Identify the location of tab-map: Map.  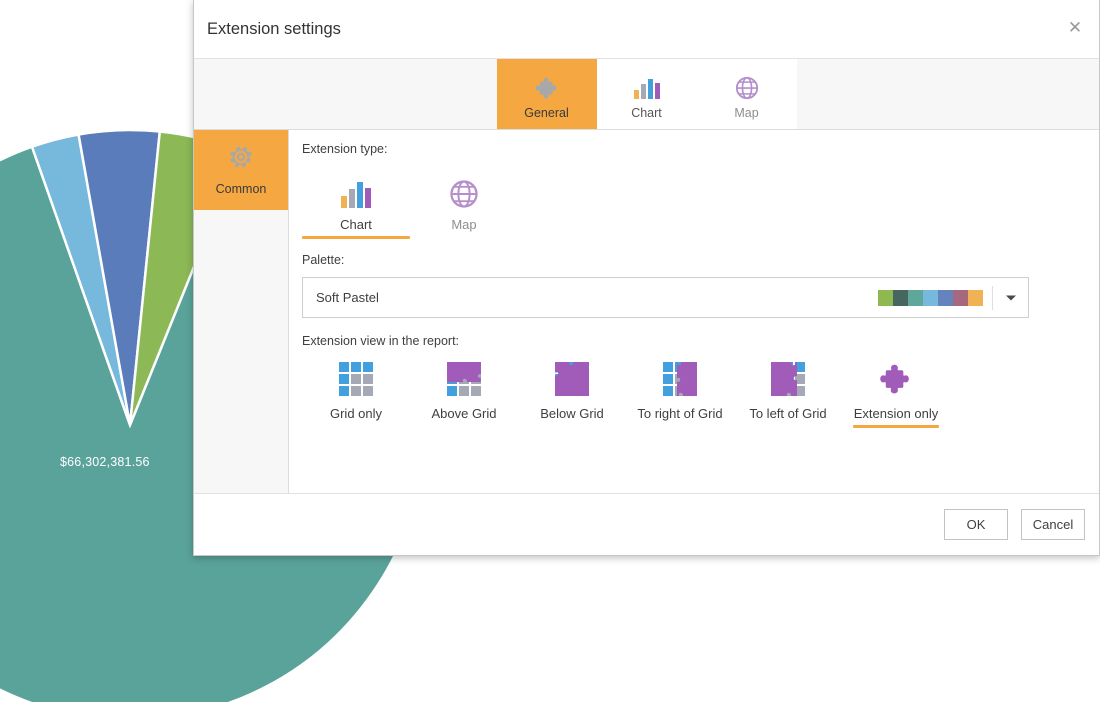
(746, 94).